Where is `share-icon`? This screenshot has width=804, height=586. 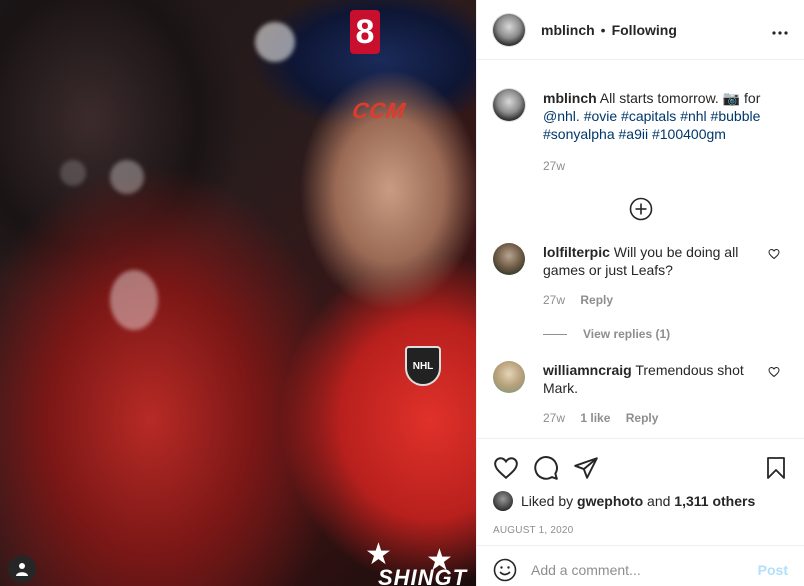
share-icon is located at coordinates (586, 468).